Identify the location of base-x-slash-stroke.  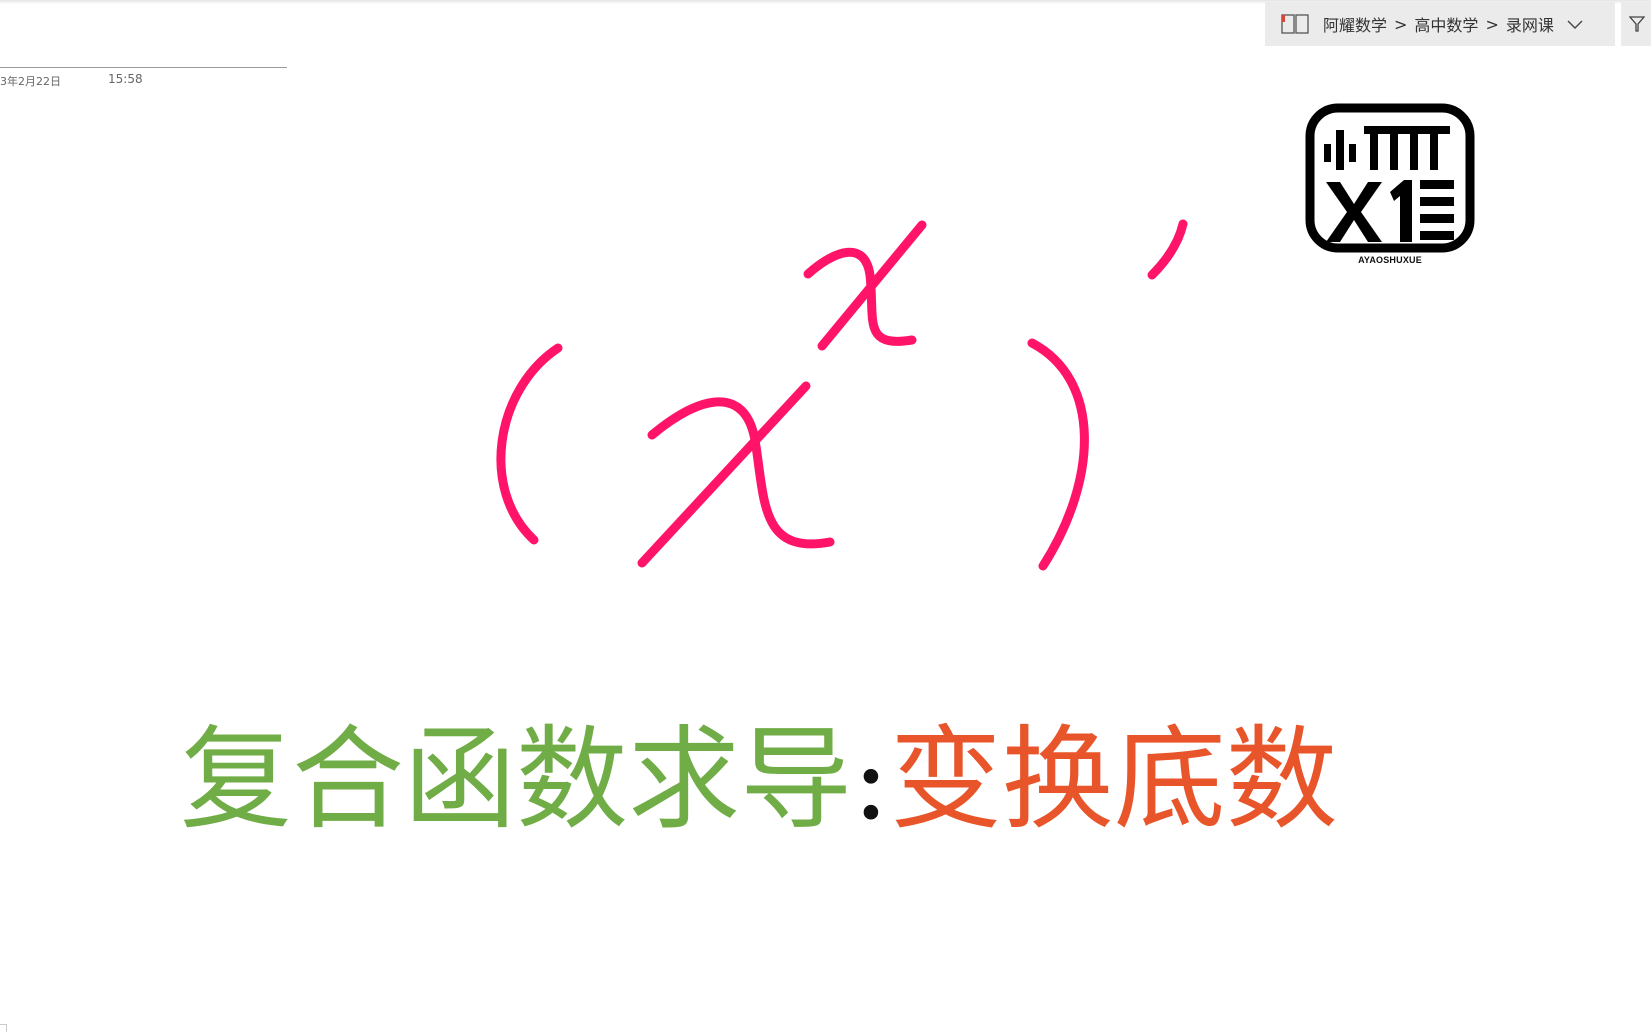
(724, 474).